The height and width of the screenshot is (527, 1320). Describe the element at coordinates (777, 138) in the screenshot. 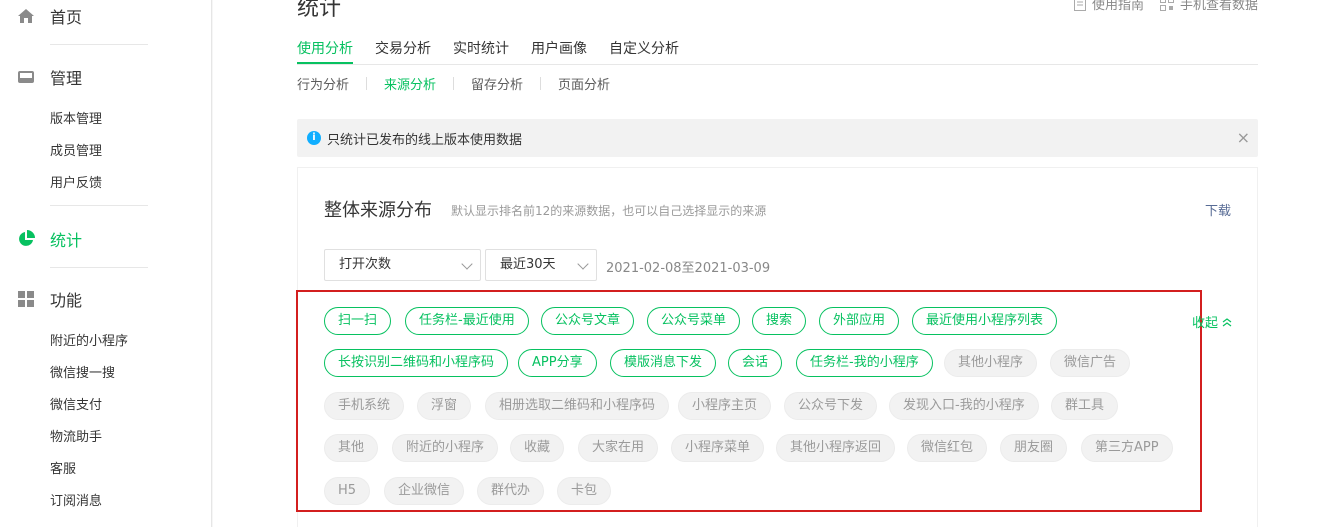

I see `notice-bar: i 只统计已发布的线上版本使用数据 ×` at that location.